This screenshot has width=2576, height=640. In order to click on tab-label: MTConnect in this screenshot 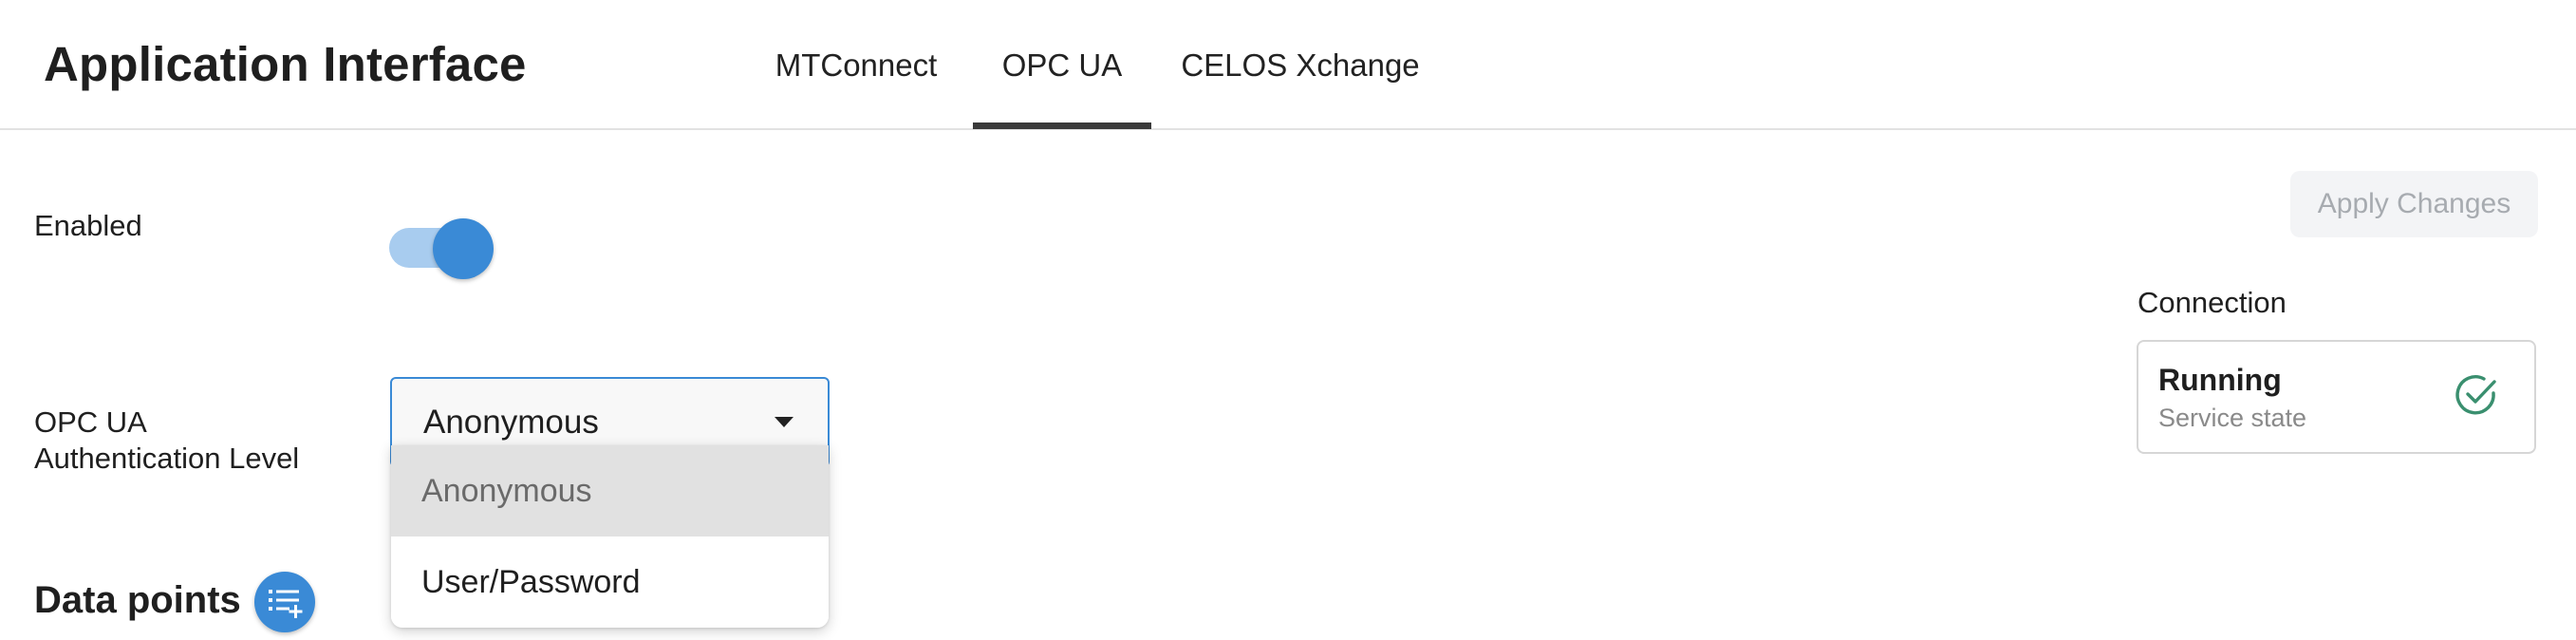, I will do `click(856, 65)`.